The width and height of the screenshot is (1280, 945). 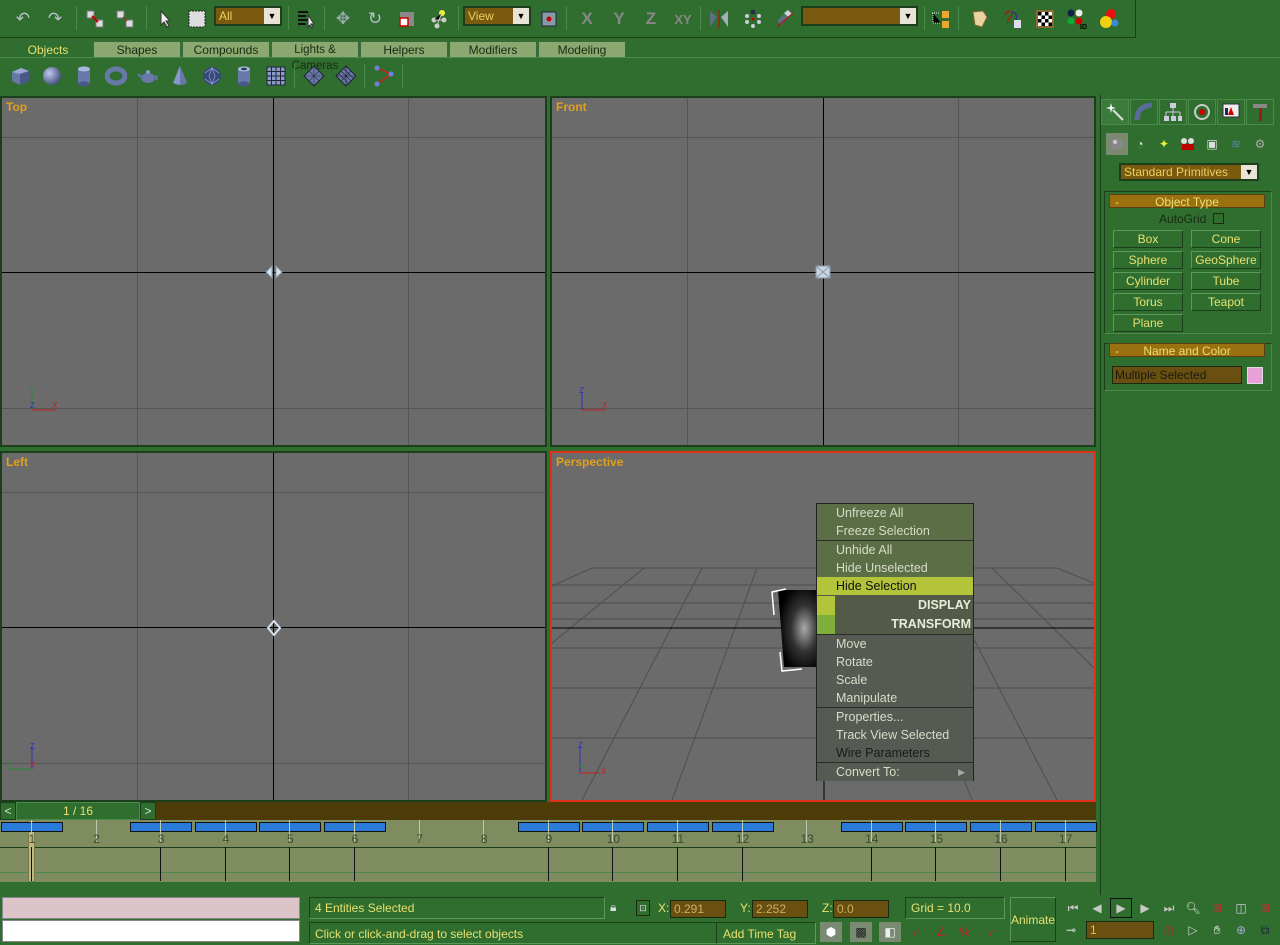 What do you see at coordinates (116, 76) in the screenshot?
I see `create-torus-button` at bounding box center [116, 76].